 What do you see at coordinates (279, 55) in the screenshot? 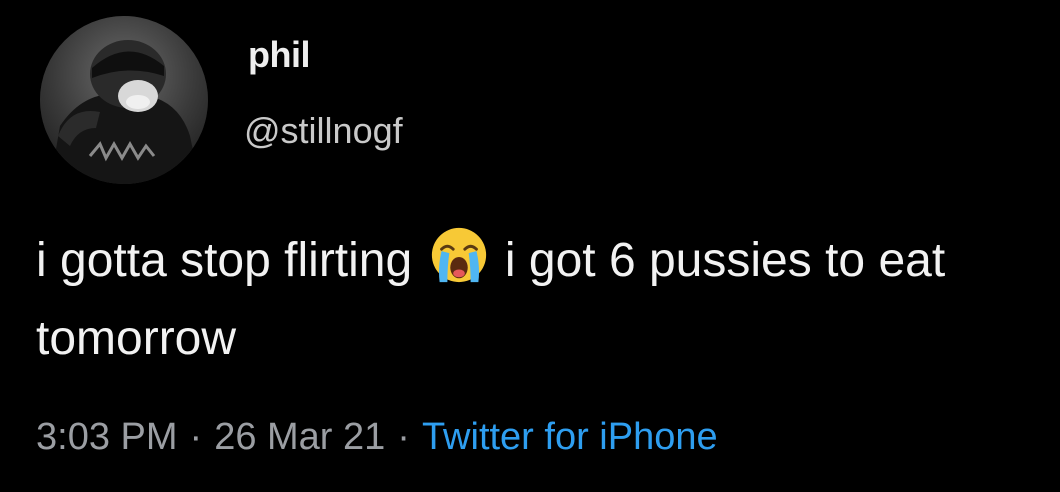
I see `display-name: phil` at bounding box center [279, 55].